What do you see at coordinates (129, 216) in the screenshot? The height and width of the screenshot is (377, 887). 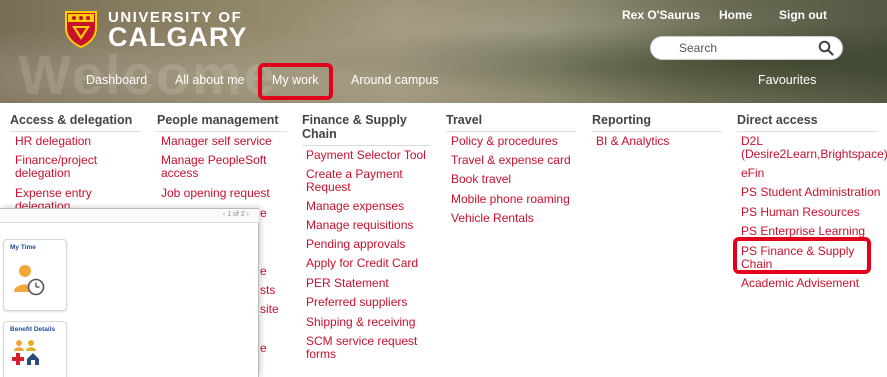 I see `preview-top-bar: ‹ 1 of 2 ›` at bounding box center [129, 216].